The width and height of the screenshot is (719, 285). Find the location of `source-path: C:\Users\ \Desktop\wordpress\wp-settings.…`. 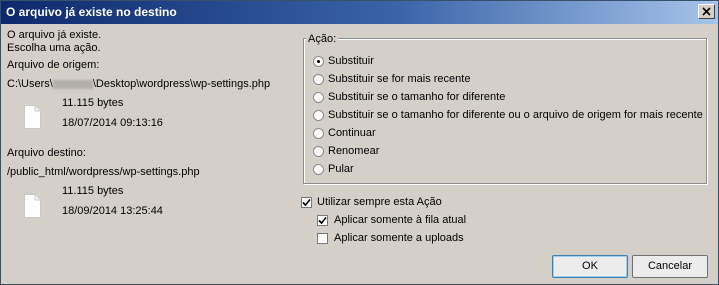

source-path: C:\Users\ \Desktop\wordpress\wp-settings.… is located at coordinates (138, 84).